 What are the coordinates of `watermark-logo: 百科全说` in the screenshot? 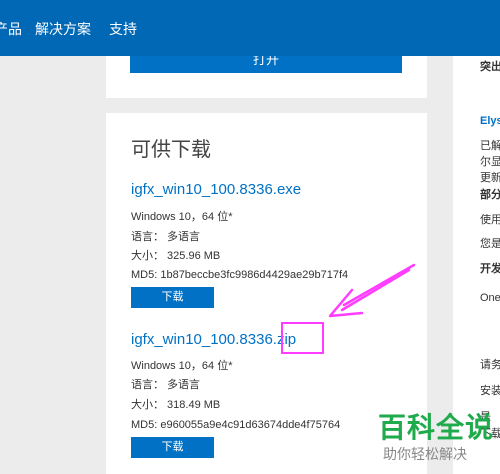 It's located at (436, 427).